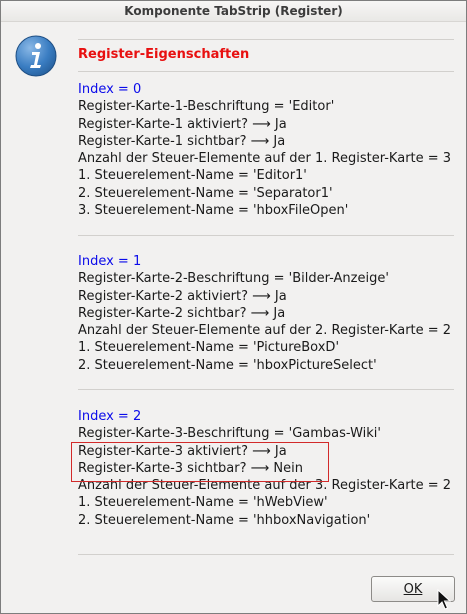 This screenshot has height=614, width=467. I want to click on section-line: 2. Steuerelement-Name = 'Separator1', so click(205, 193).